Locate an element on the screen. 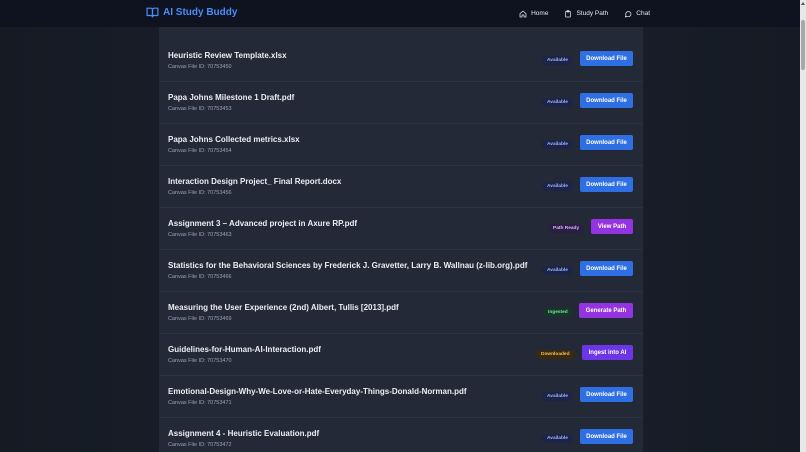 This screenshot has height=452, width=806. file-id: Canvas File ID: 70753463 is located at coordinates (200, 235).